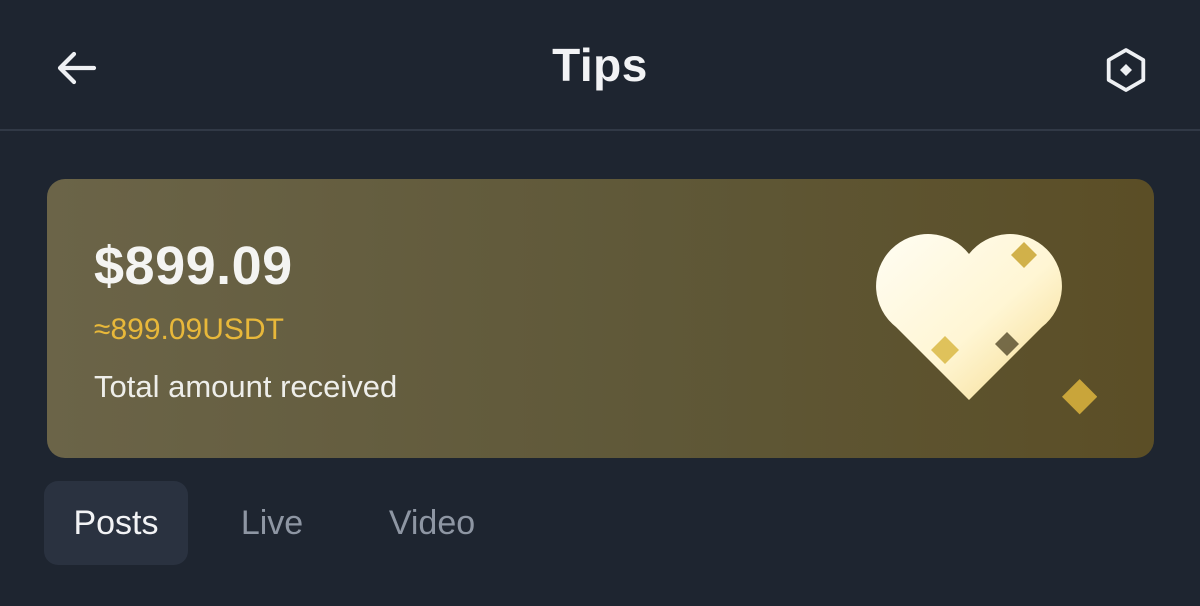  What do you see at coordinates (193, 266) in the screenshot?
I see `total-amount: $899.09` at bounding box center [193, 266].